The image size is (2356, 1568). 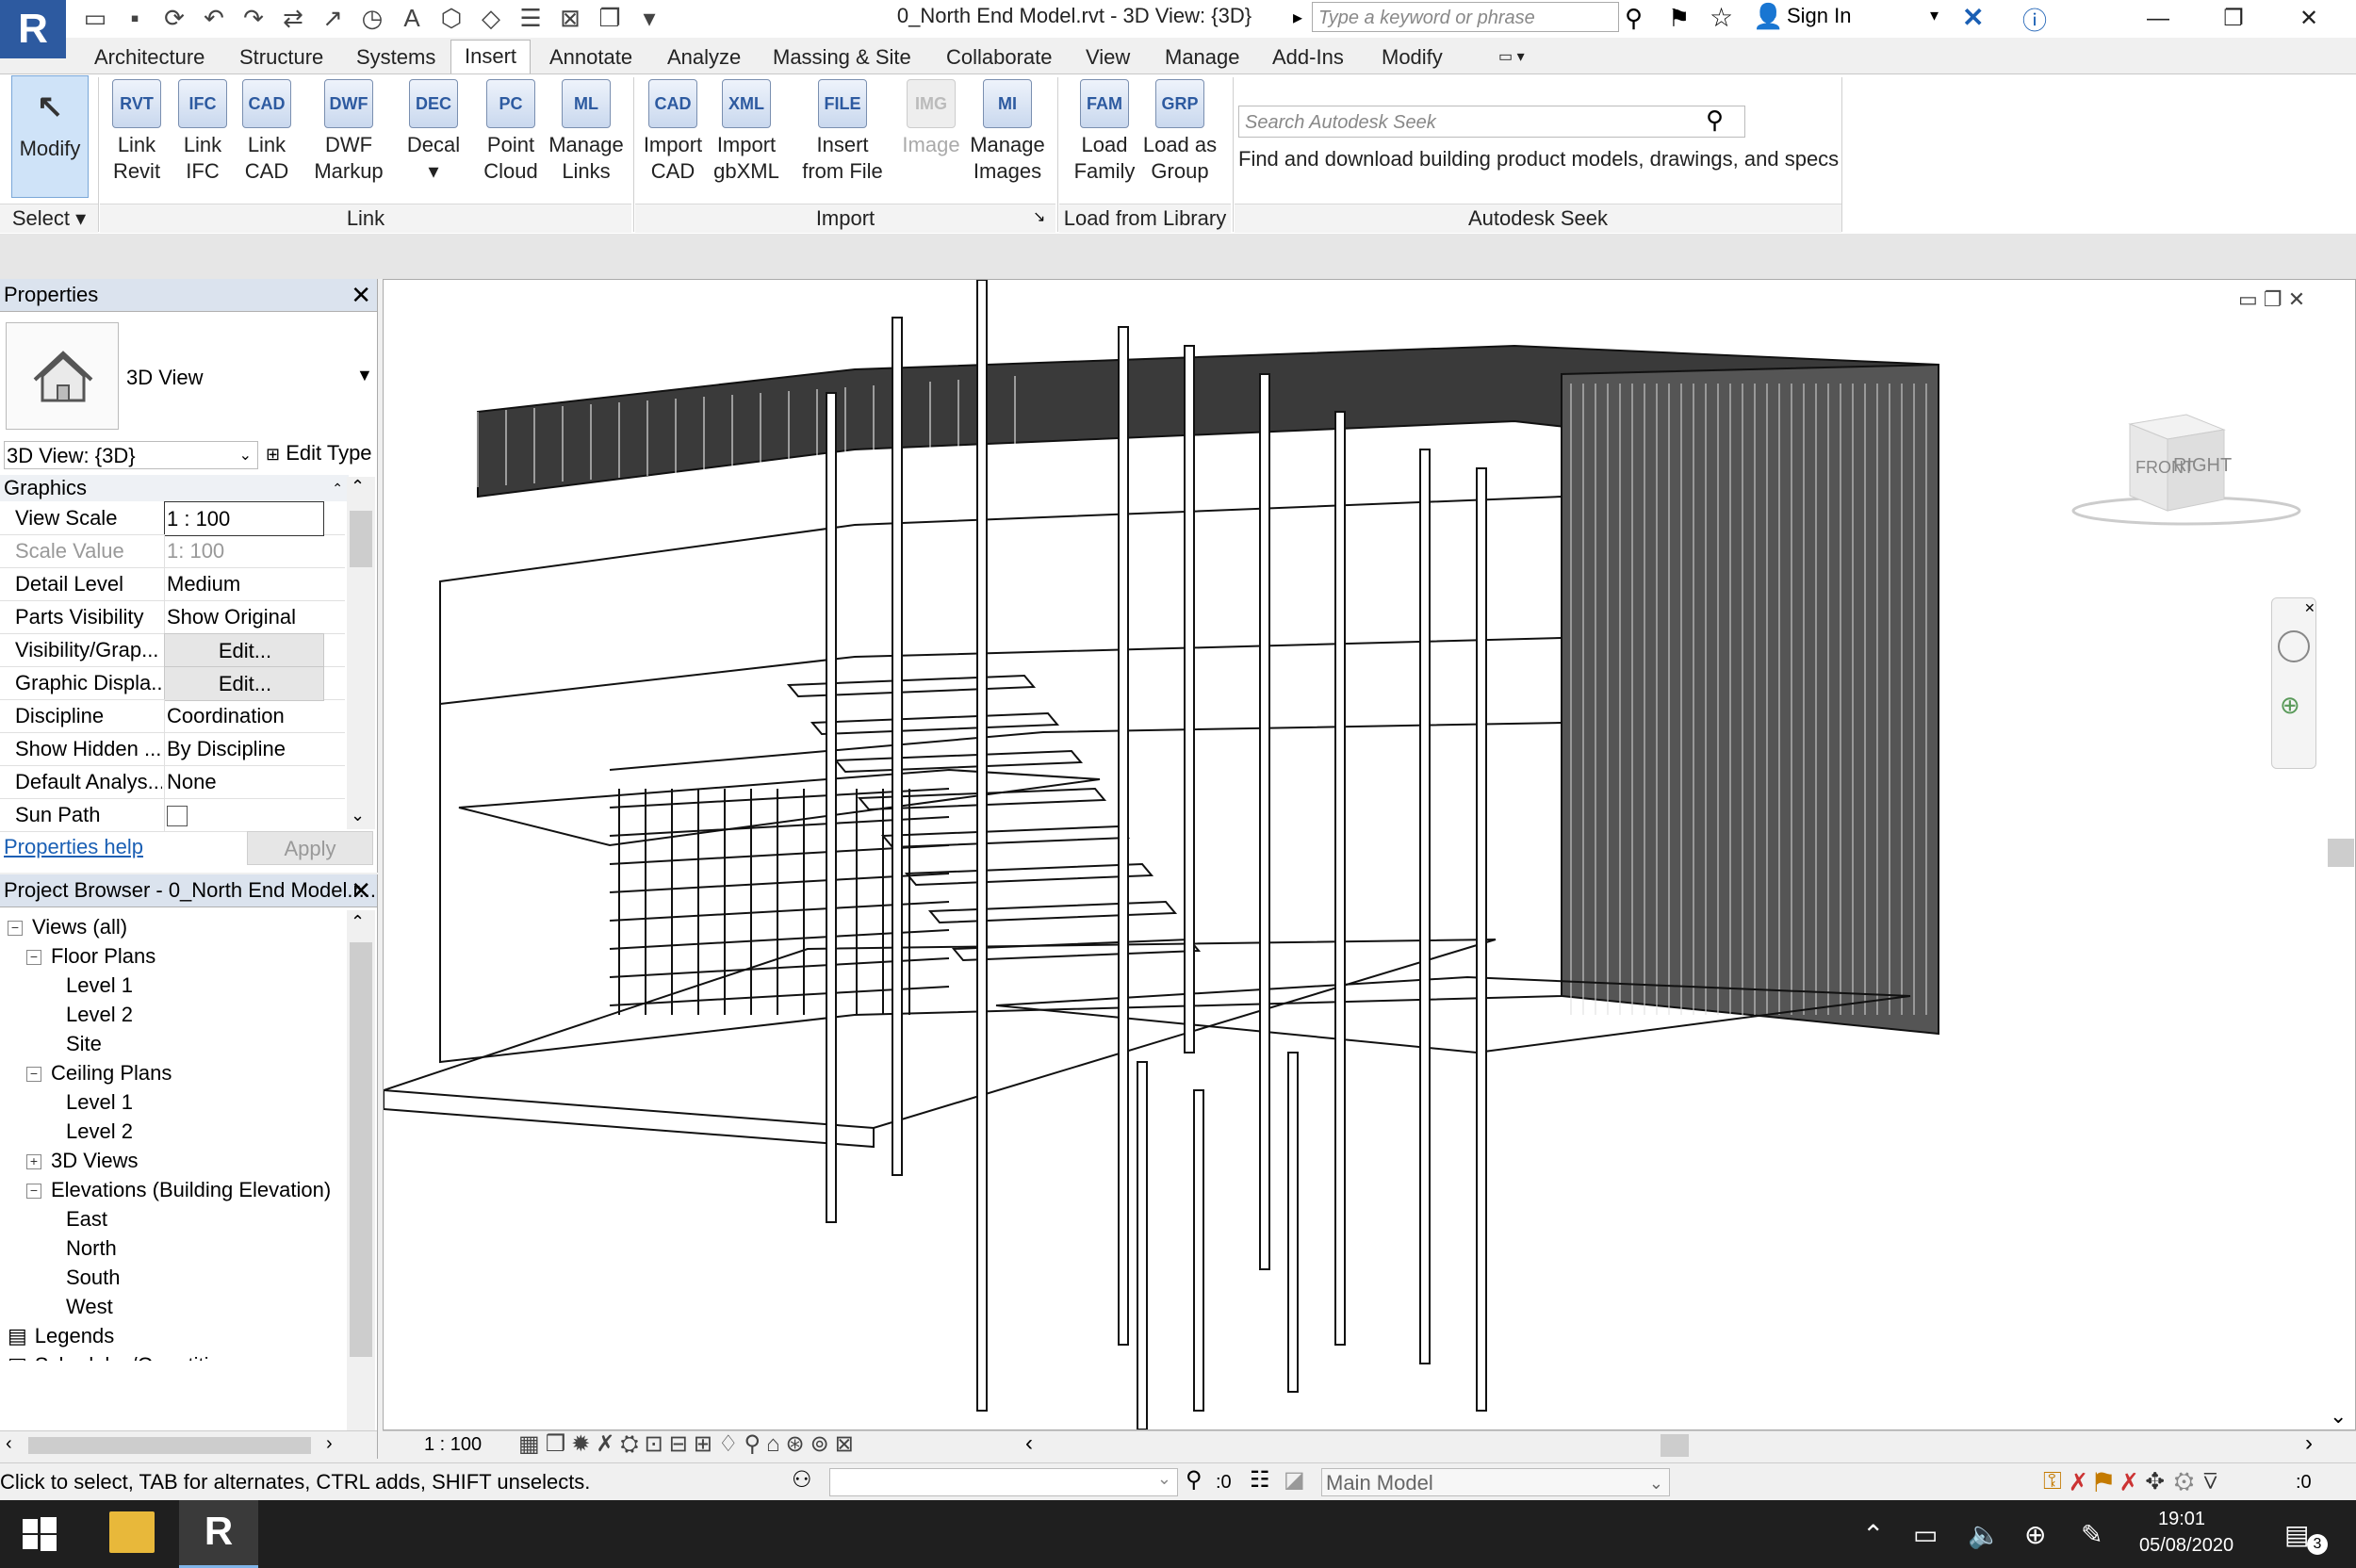 What do you see at coordinates (176, 956) in the screenshot?
I see `tree-item: − Floor Plans` at bounding box center [176, 956].